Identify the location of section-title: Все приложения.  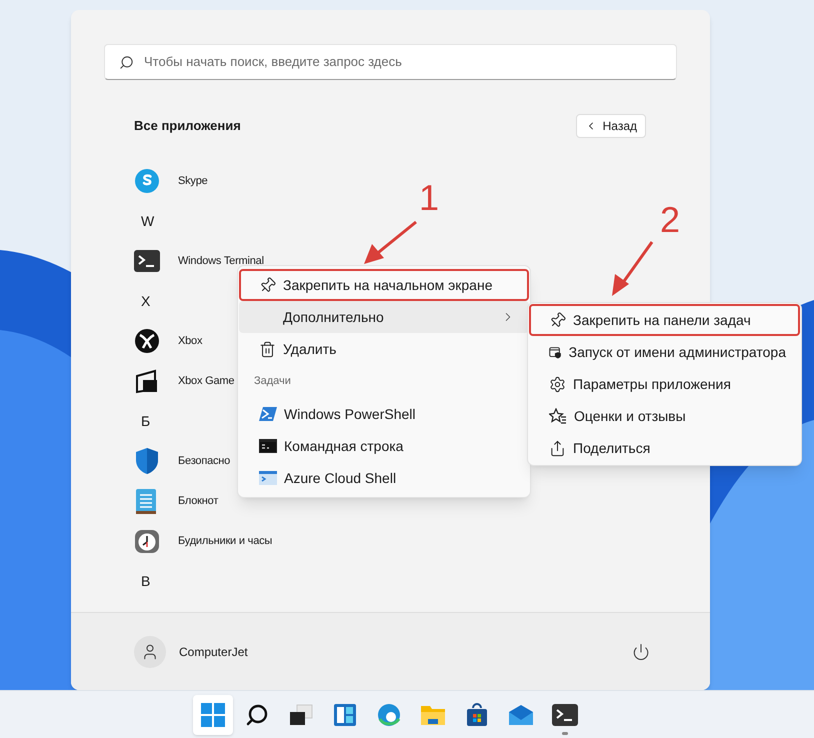
(187, 126).